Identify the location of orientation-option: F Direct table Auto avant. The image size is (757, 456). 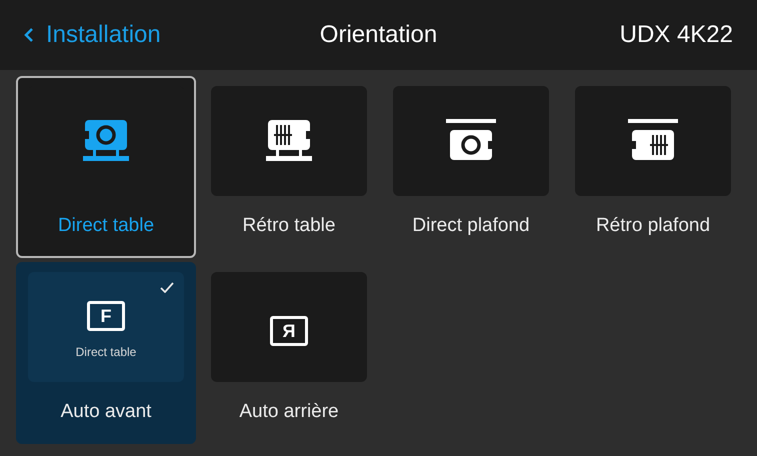
(106, 353).